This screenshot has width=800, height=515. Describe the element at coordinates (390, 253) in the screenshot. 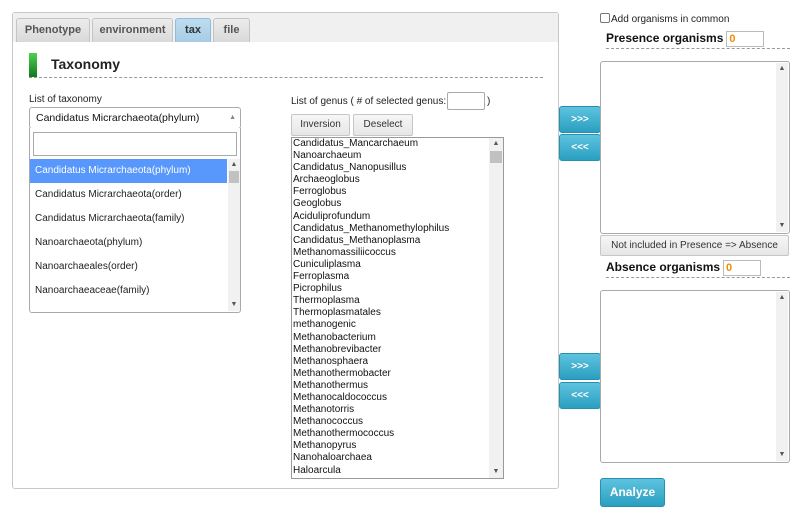

I see `genus-item: Methanomassiliicoccus` at that location.